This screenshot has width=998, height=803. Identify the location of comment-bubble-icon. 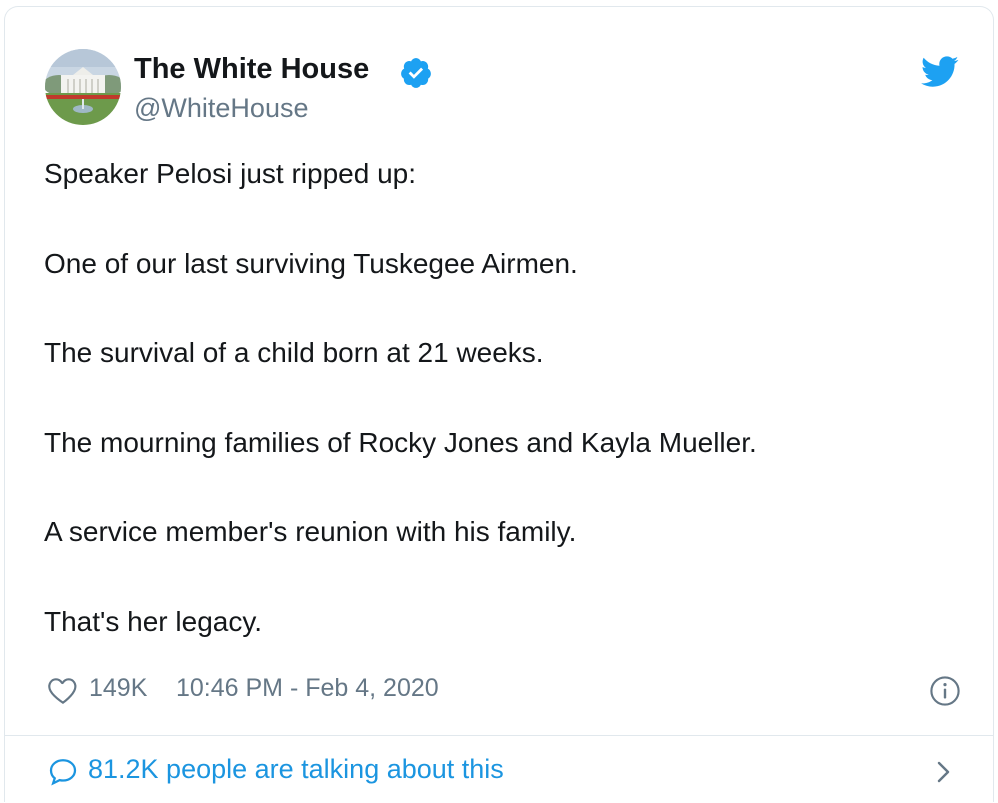
(63, 772).